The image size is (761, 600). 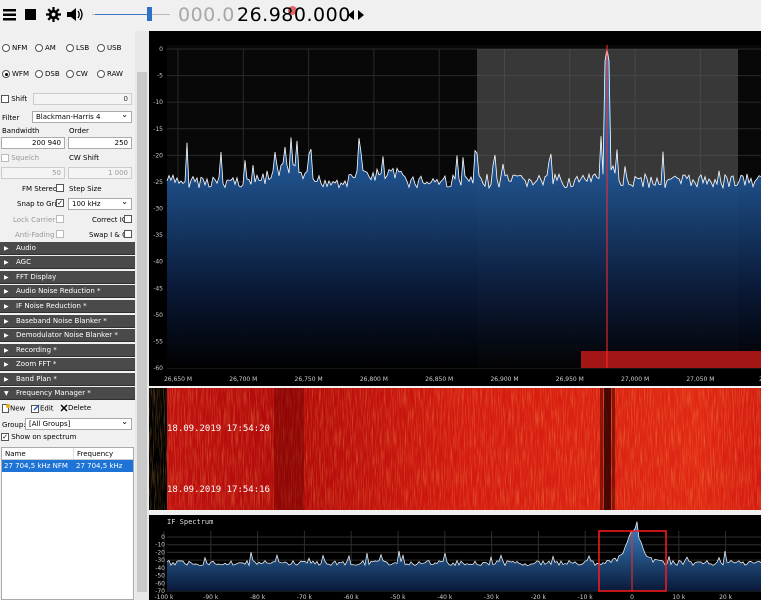 What do you see at coordinates (77, 48) in the screenshot?
I see `mode-lsb: LSB` at bounding box center [77, 48].